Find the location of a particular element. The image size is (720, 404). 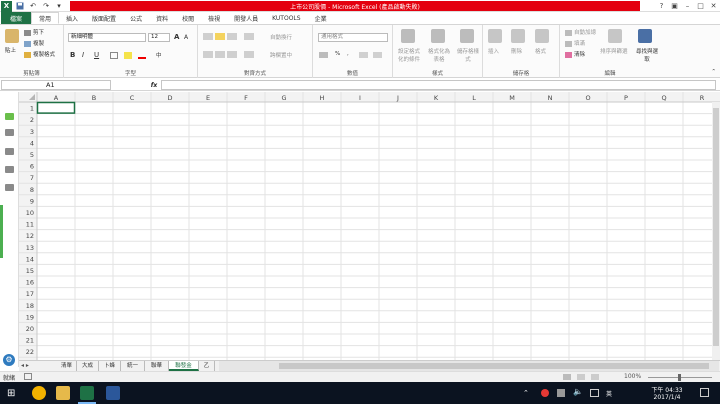

border-icon is located at coordinates (114, 55).